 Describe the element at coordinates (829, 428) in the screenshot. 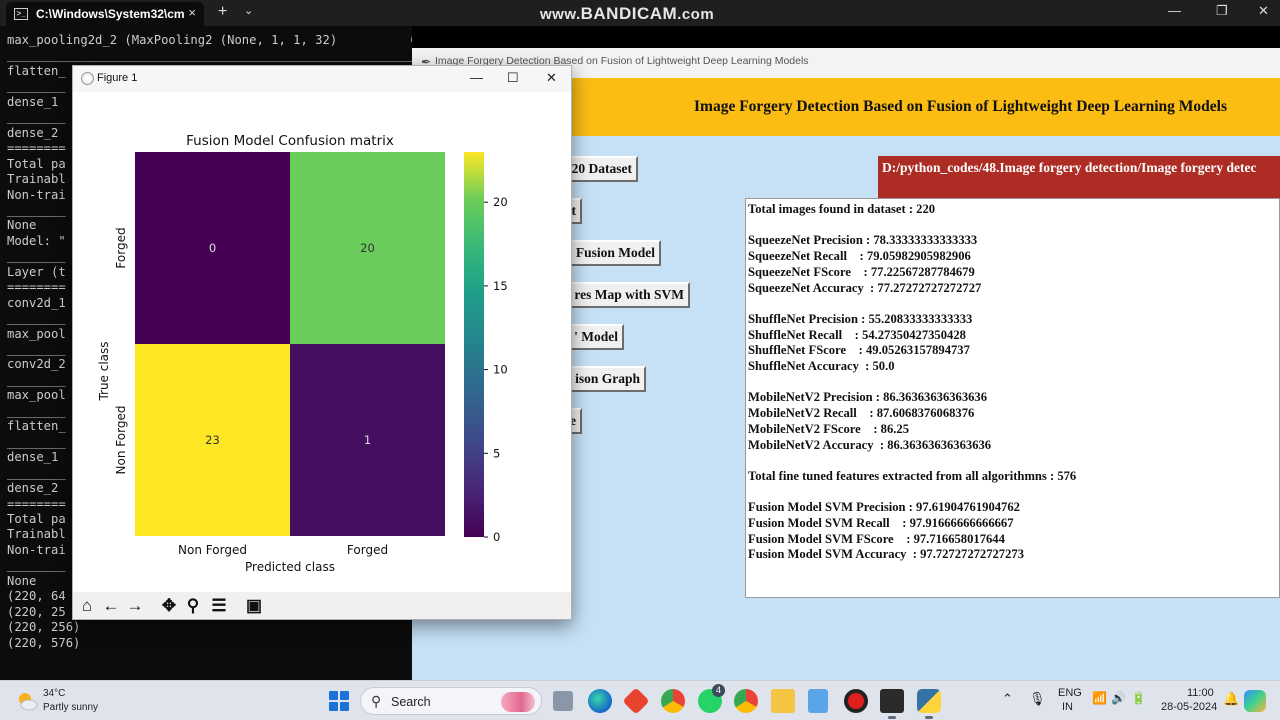

I see `result-line: MobileNetV2 FScore : 86.25` at that location.